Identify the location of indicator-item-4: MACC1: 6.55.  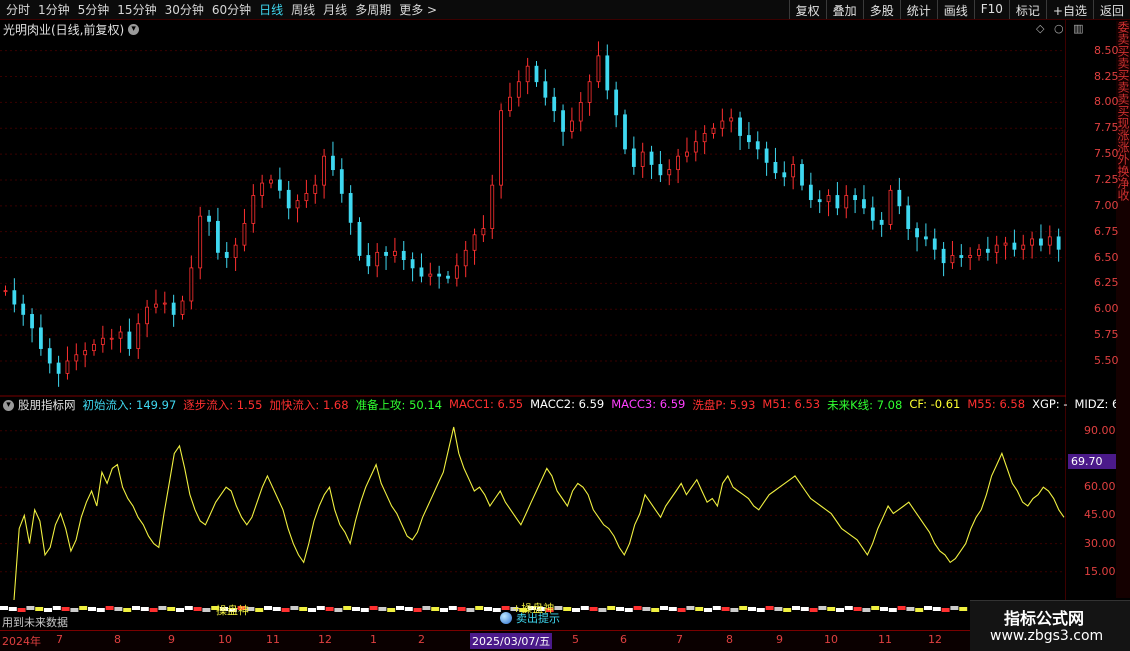
(486, 405).